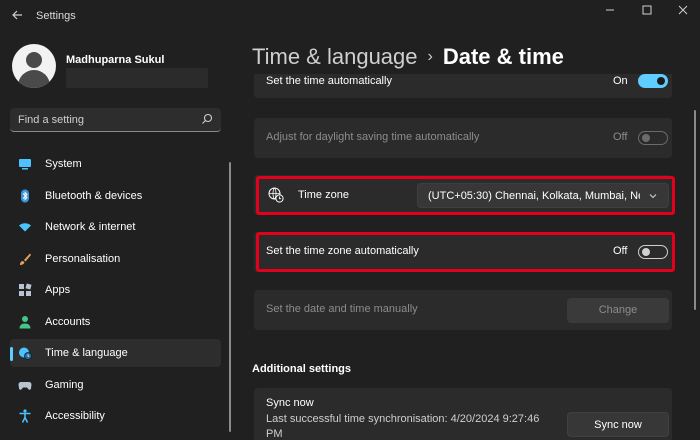 This screenshot has height=440, width=700. What do you see at coordinates (68, 321) in the screenshot?
I see `sidebar-item-label: Accounts` at bounding box center [68, 321].